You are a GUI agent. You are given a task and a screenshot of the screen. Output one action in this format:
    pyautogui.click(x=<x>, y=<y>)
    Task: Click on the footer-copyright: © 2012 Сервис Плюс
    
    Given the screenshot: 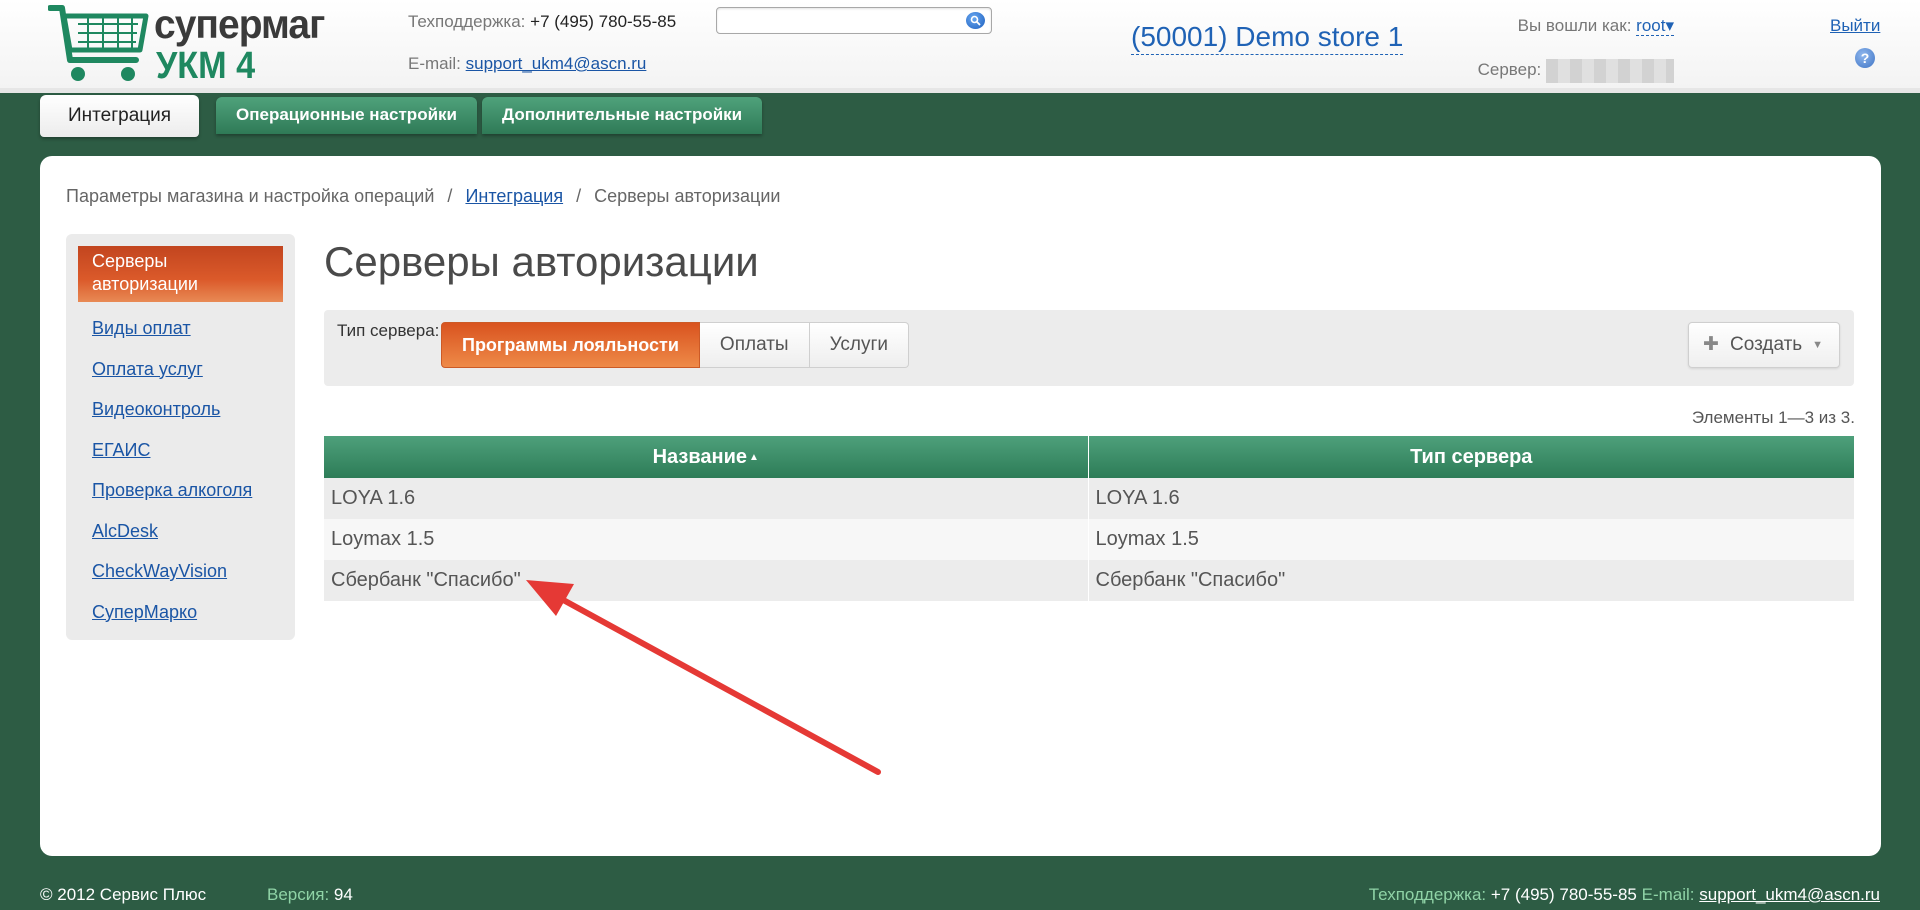 What is the action you would take?
    pyautogui.click(x=123, y=894)
    